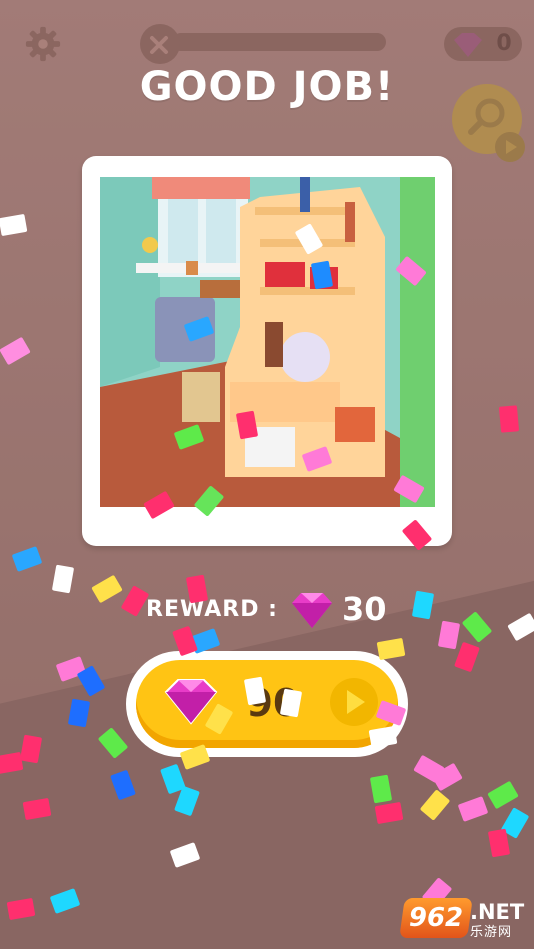 The image size is (534, 949). I want to click on reward-value: 30, so click(364, 609).